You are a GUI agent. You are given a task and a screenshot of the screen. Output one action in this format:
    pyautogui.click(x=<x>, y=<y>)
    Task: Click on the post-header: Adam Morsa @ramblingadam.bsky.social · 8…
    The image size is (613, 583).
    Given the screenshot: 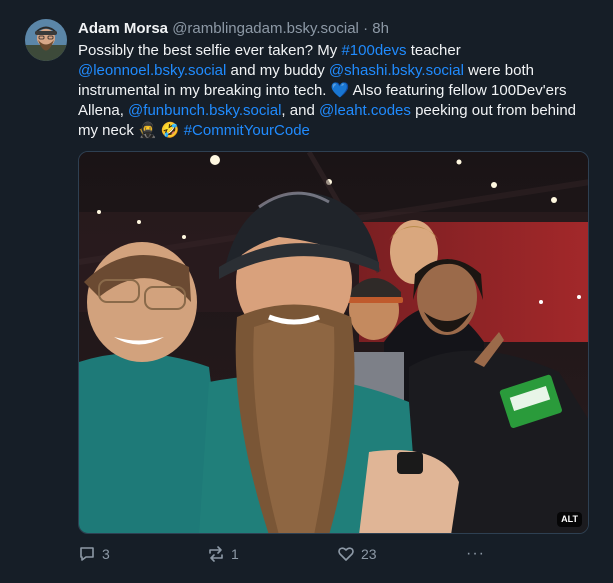 What is the action you would take?
    pyautogui.click(x=338, y=29)
    